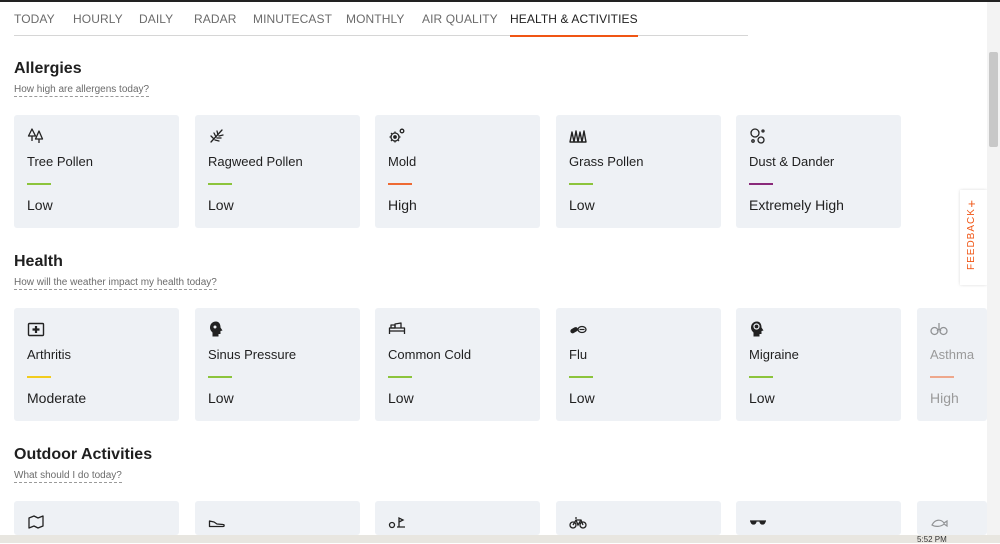 This screenshot has height=544, width=1000. What do you see at coordinates (397, 328) in the screenshot?
I see `bed-icon` at bounding box center [397, 328].